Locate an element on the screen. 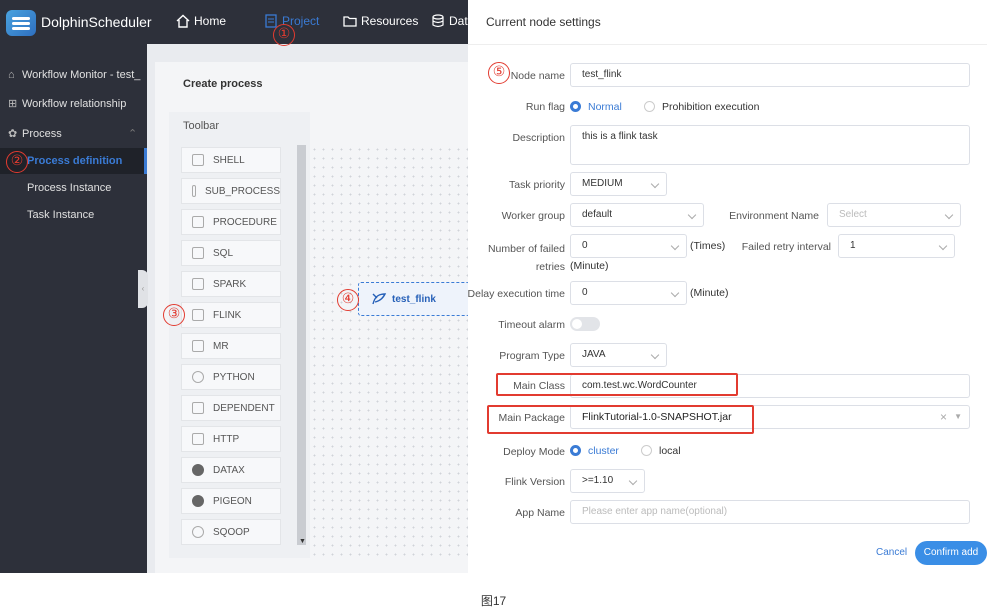 This screenshot has height=616, width=987. sidebar-collapse-handle: ‹ is located at coordinates (143, 289).